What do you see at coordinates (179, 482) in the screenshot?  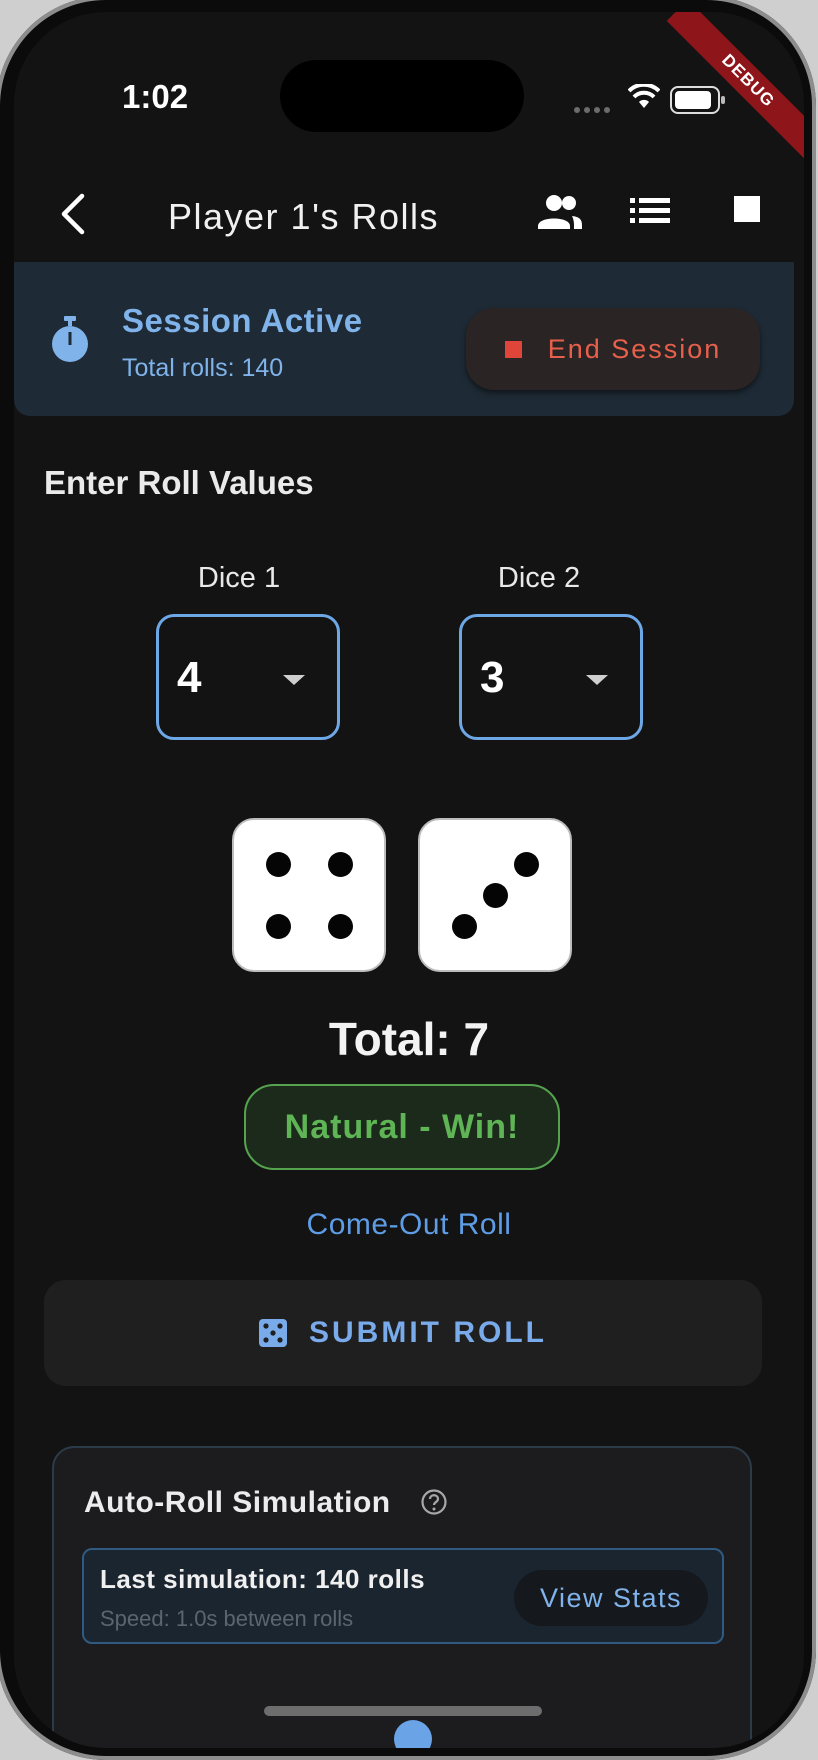 I see `section-heading: Enter Roll Values` at bounding box center [179, 482].